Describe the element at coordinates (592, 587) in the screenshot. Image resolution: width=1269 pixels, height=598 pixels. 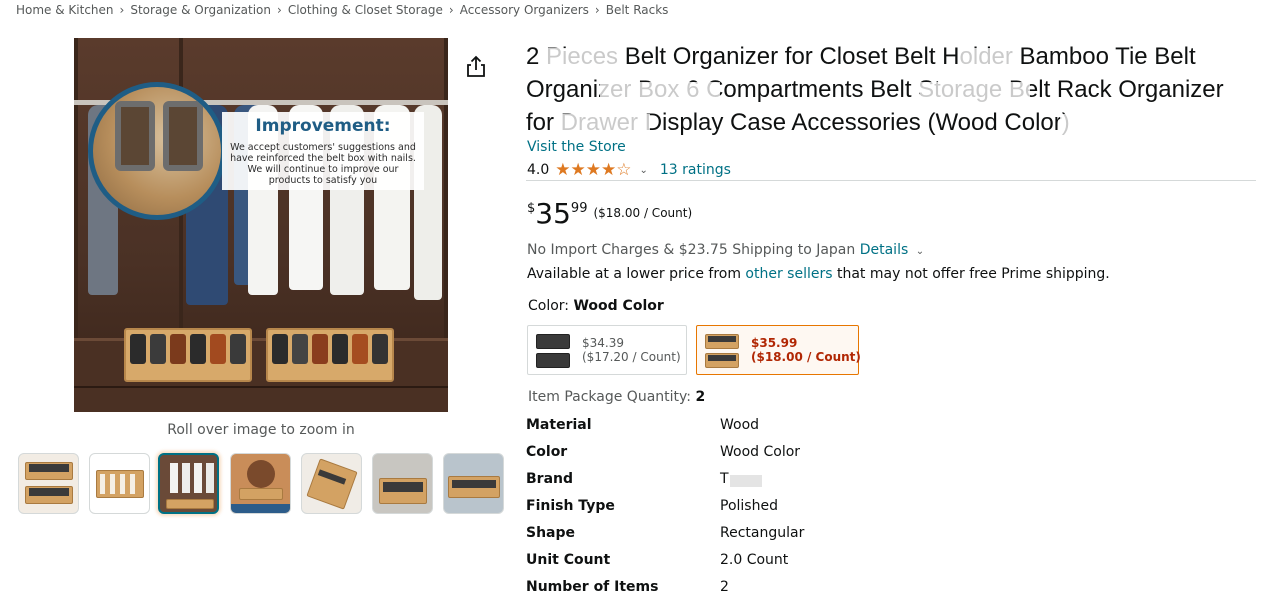
I see `spec-label: Number of Items` at that location.